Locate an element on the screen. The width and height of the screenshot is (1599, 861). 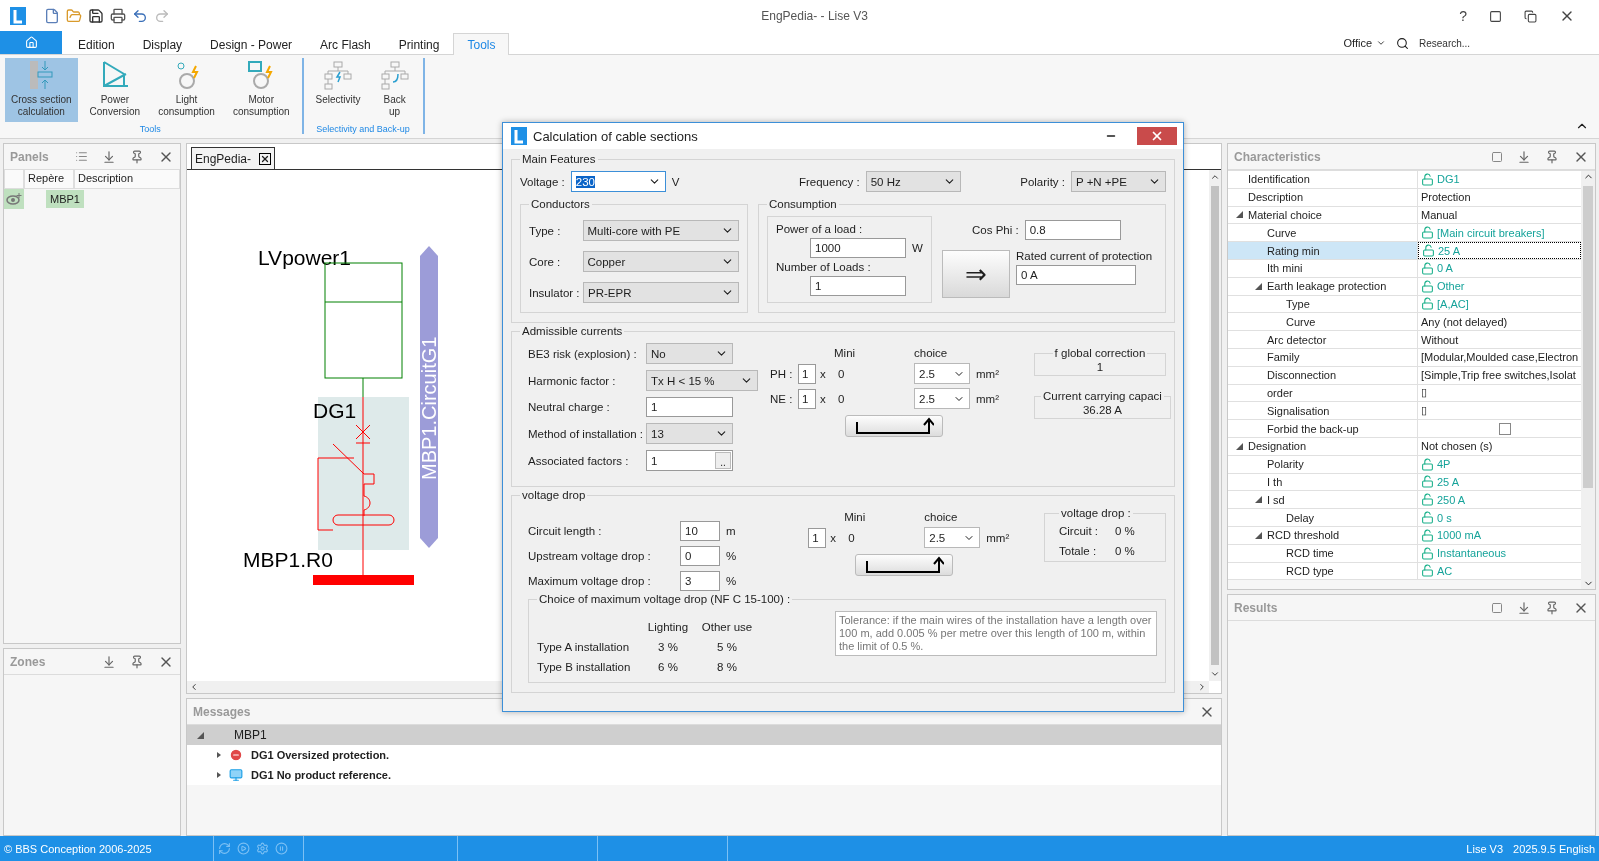
tree-item: MBP1 is located at coordinates (65, 199).